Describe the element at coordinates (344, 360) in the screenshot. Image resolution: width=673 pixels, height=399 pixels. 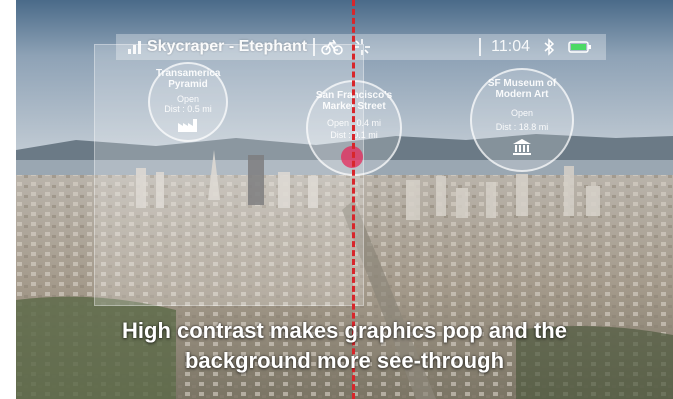
I see `caption-line-2: background more see-through` at that location.